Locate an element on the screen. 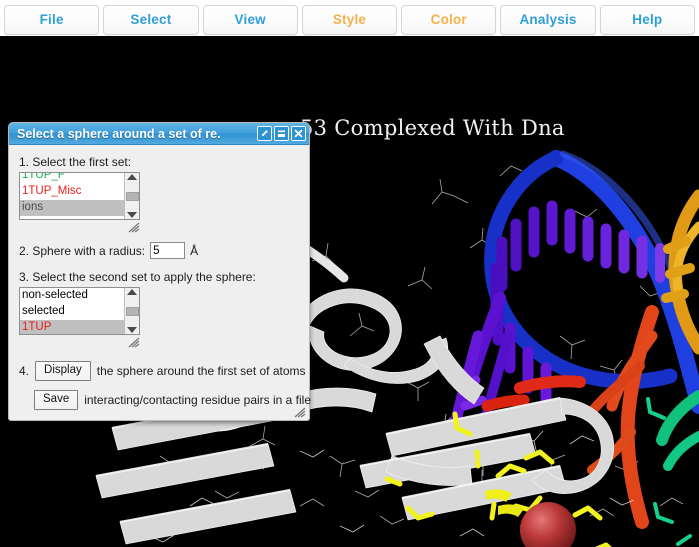 The height and width of the screenshot is (547, 699). menu-tab-view: View is located at coordinates (250, 19).